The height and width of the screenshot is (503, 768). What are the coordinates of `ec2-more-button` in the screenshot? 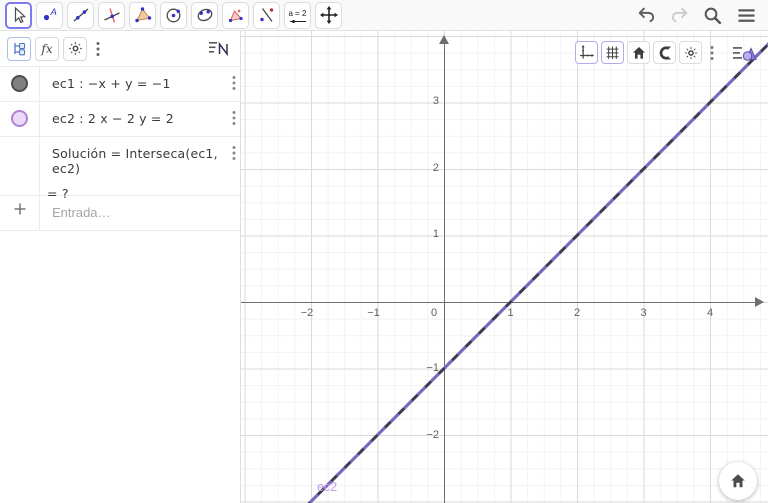 It's located at (234, 119).